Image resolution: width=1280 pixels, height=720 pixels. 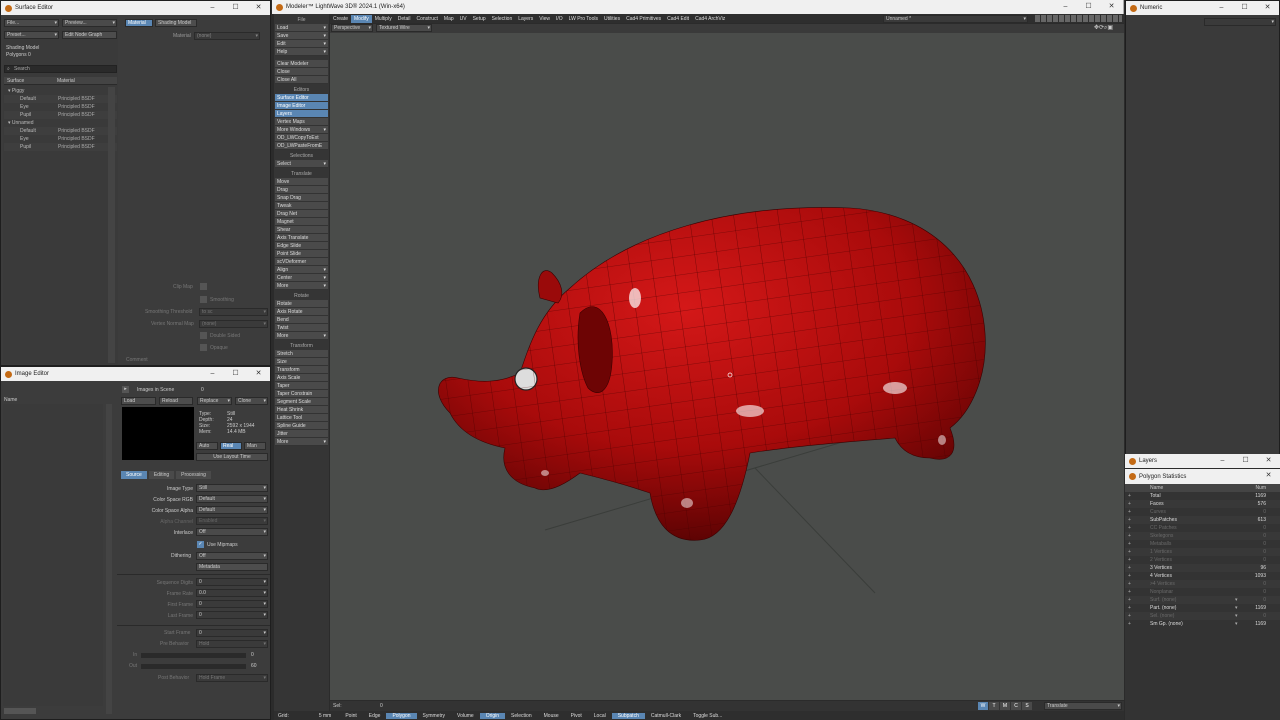 I want to click on tool-scvdeformer: scVDeformer, so click(x=301, y=262).